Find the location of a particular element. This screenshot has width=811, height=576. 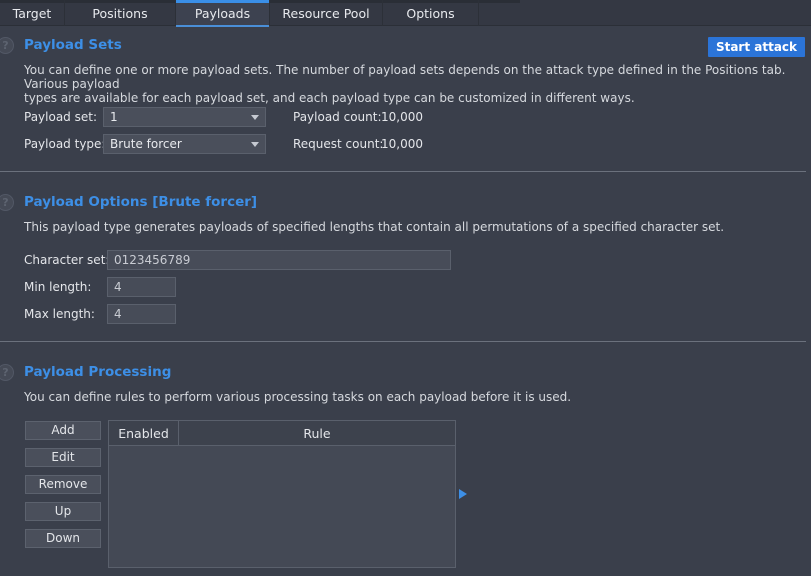

tab-target: Target is located at coordinates (32, 13).